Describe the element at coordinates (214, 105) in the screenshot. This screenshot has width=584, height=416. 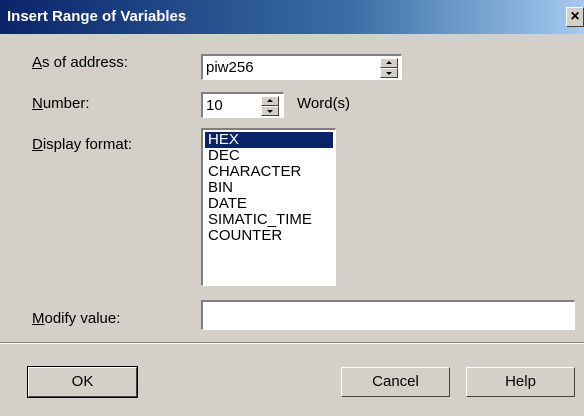
I see `number-value: 10` at that location.